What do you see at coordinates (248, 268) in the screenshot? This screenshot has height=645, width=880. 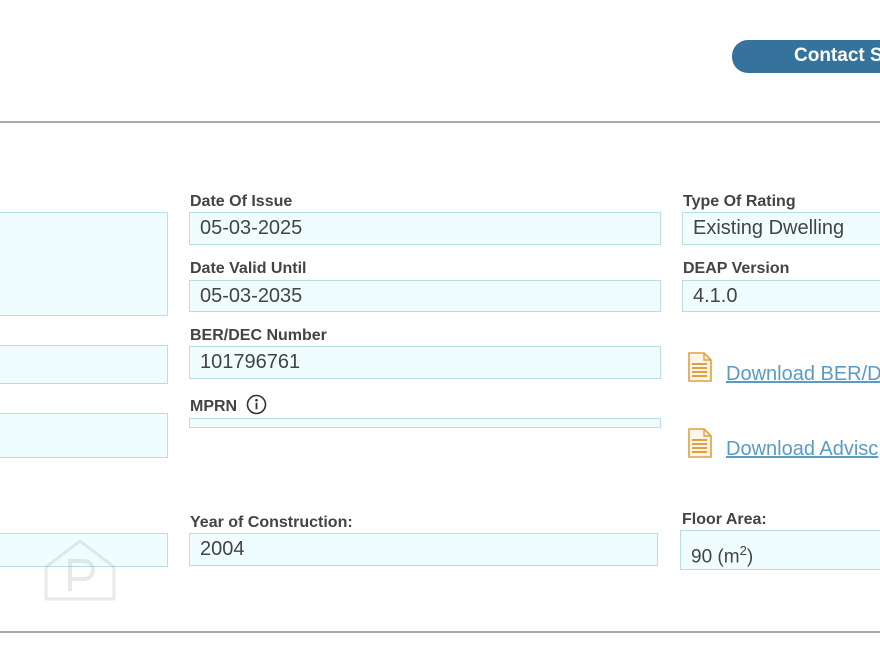 I see `date-valid-until-label: Date Valid Until` at bounding box center [248, 268].